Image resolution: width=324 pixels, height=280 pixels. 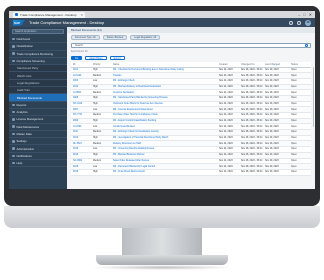 What do you see at coordinates (115, 37) in the screenshot?
I see `filter-chip-status: Status: Blocked` at bounding box center [115, 37].